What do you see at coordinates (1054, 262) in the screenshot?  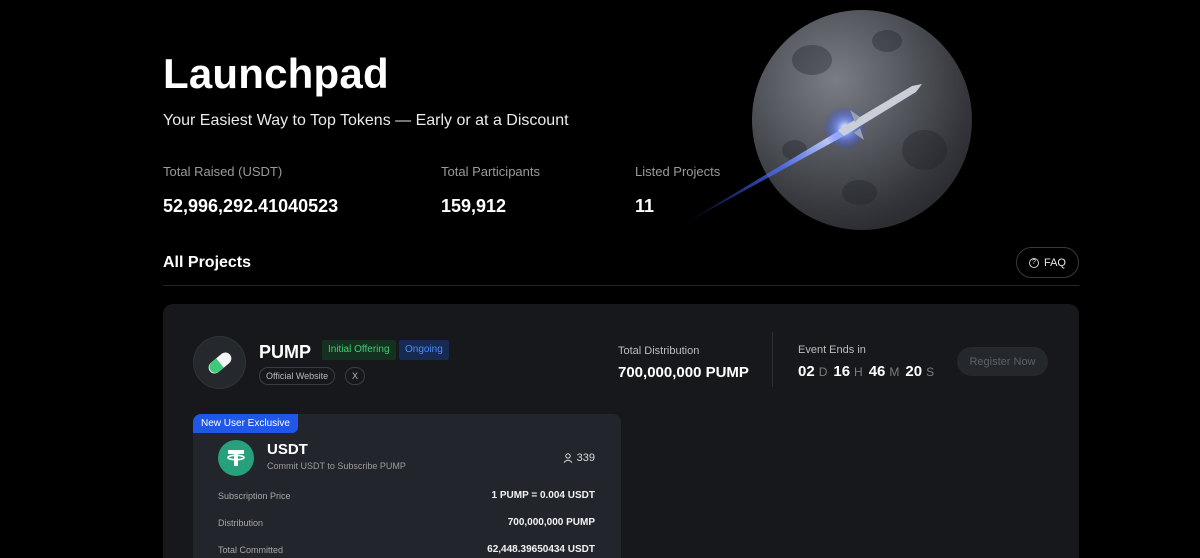 I see `faq-label: FAQ` at bounding box center [1054, 262].